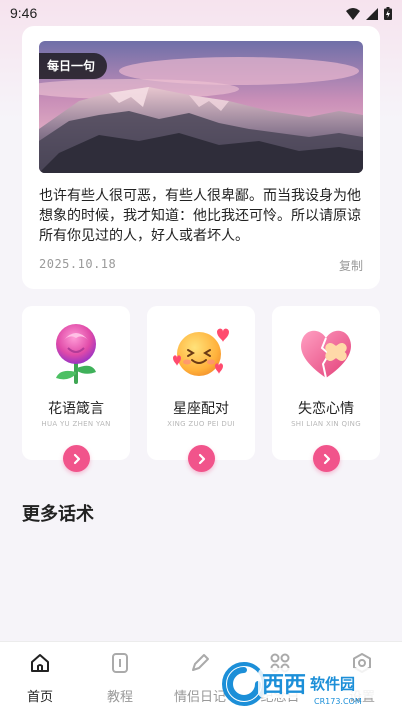 This screenshot has width=402, height=715. Describe the element at coordinates (201, 424) in the screenshot. I see `category-subtitle: XING ZUO PEI DUI` at that location.